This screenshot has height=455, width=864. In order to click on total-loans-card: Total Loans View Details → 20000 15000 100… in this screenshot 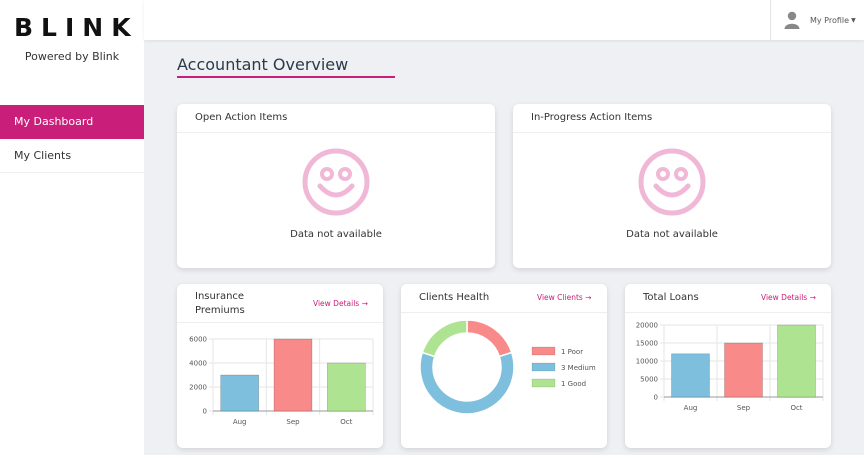, I will do `click(728, 366)`.